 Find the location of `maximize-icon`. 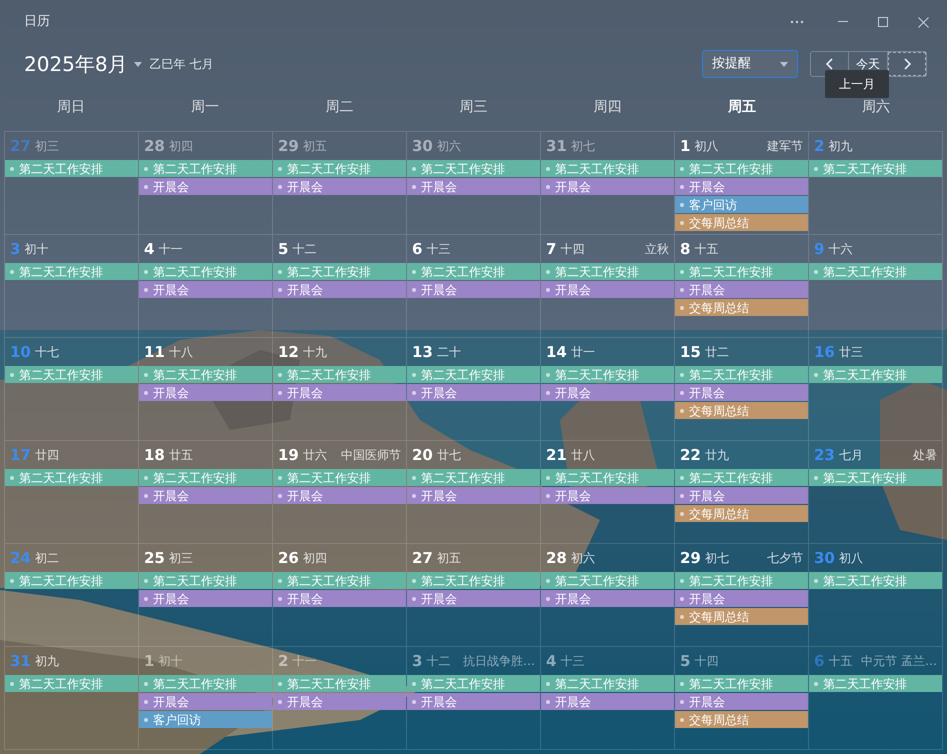

maximize-icon is located at coordinates (883, 22).